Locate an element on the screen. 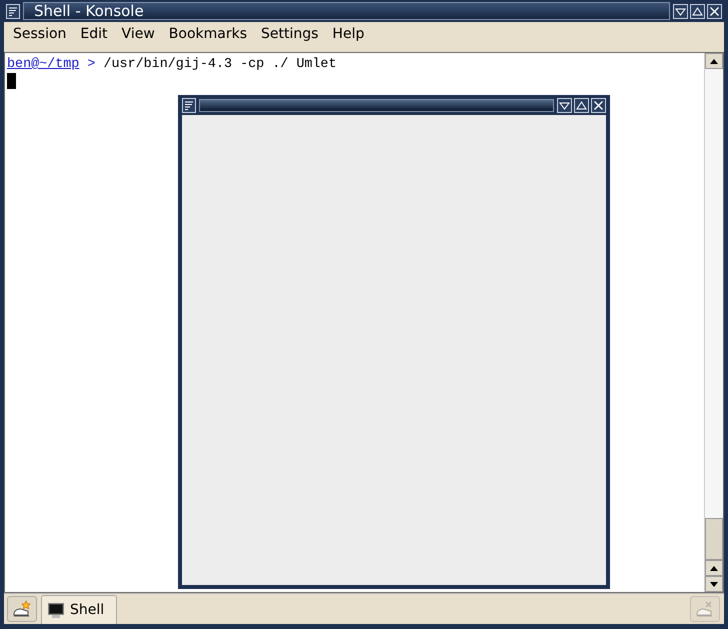 The image size is (728, 629). scrollbar is located at coordinates (713, 322).